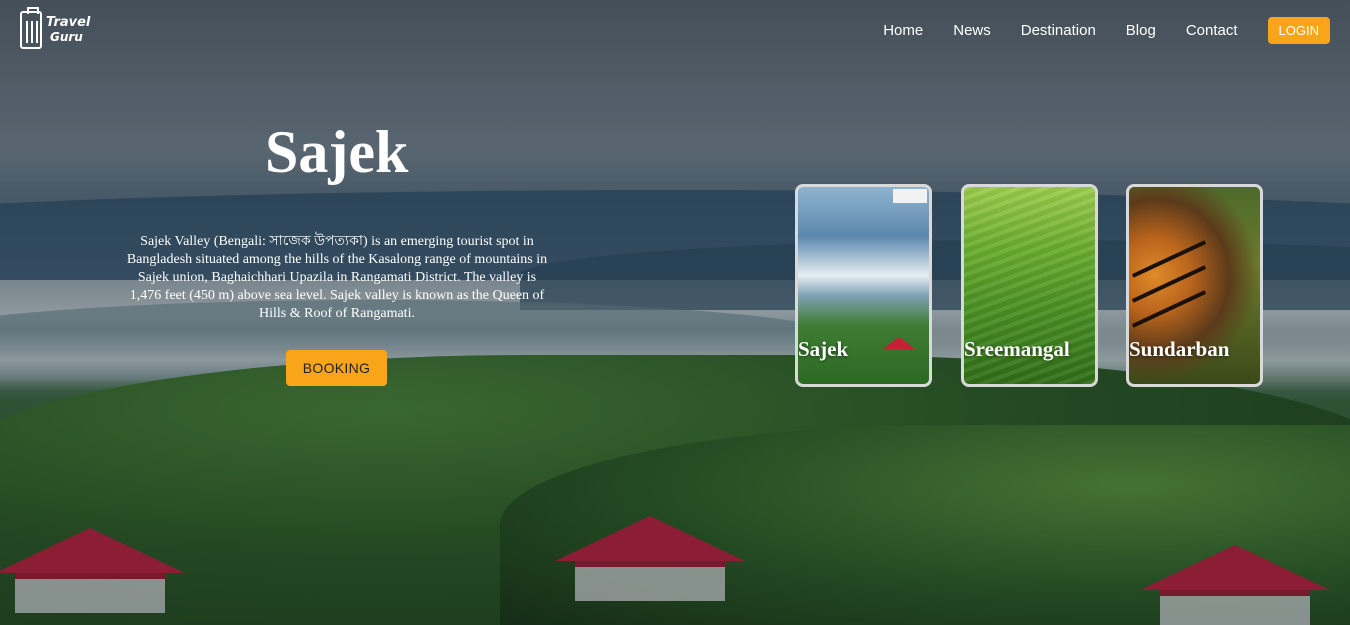 The height and width of the screenshot is (625, 1350). Describe the element at coordinates (66, 37) in the screenshot. I see `logo-line-2: Guru` at that location.